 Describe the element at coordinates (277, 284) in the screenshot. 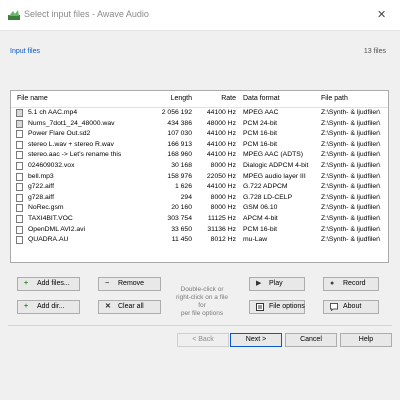

I see `play-button: ▶ Play` at that location.